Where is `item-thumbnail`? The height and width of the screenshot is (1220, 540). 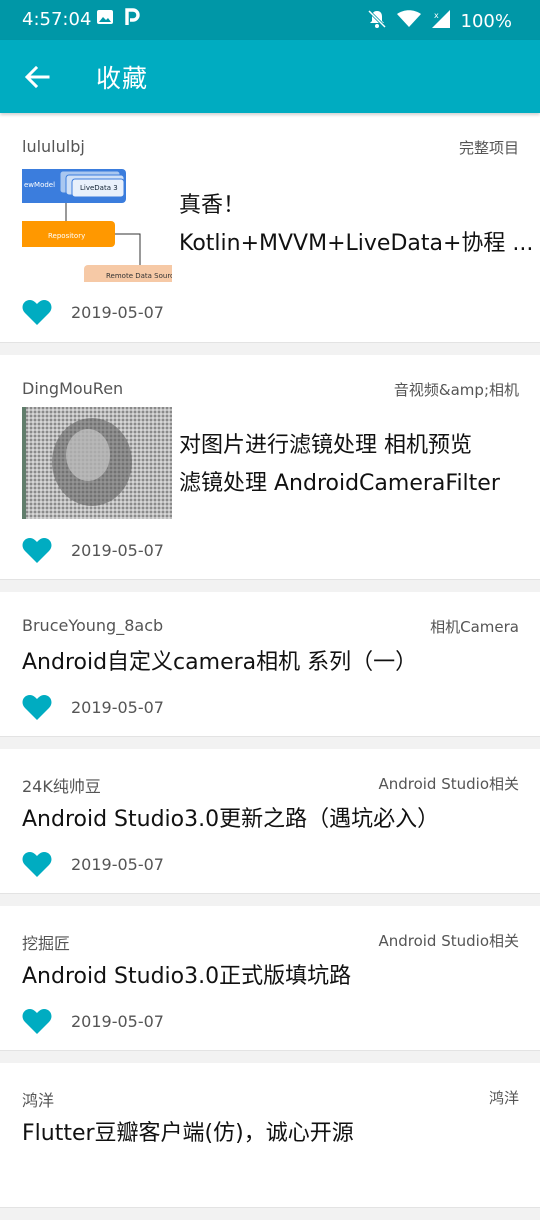
item-thumbnail is located at coordinates (97, 463).